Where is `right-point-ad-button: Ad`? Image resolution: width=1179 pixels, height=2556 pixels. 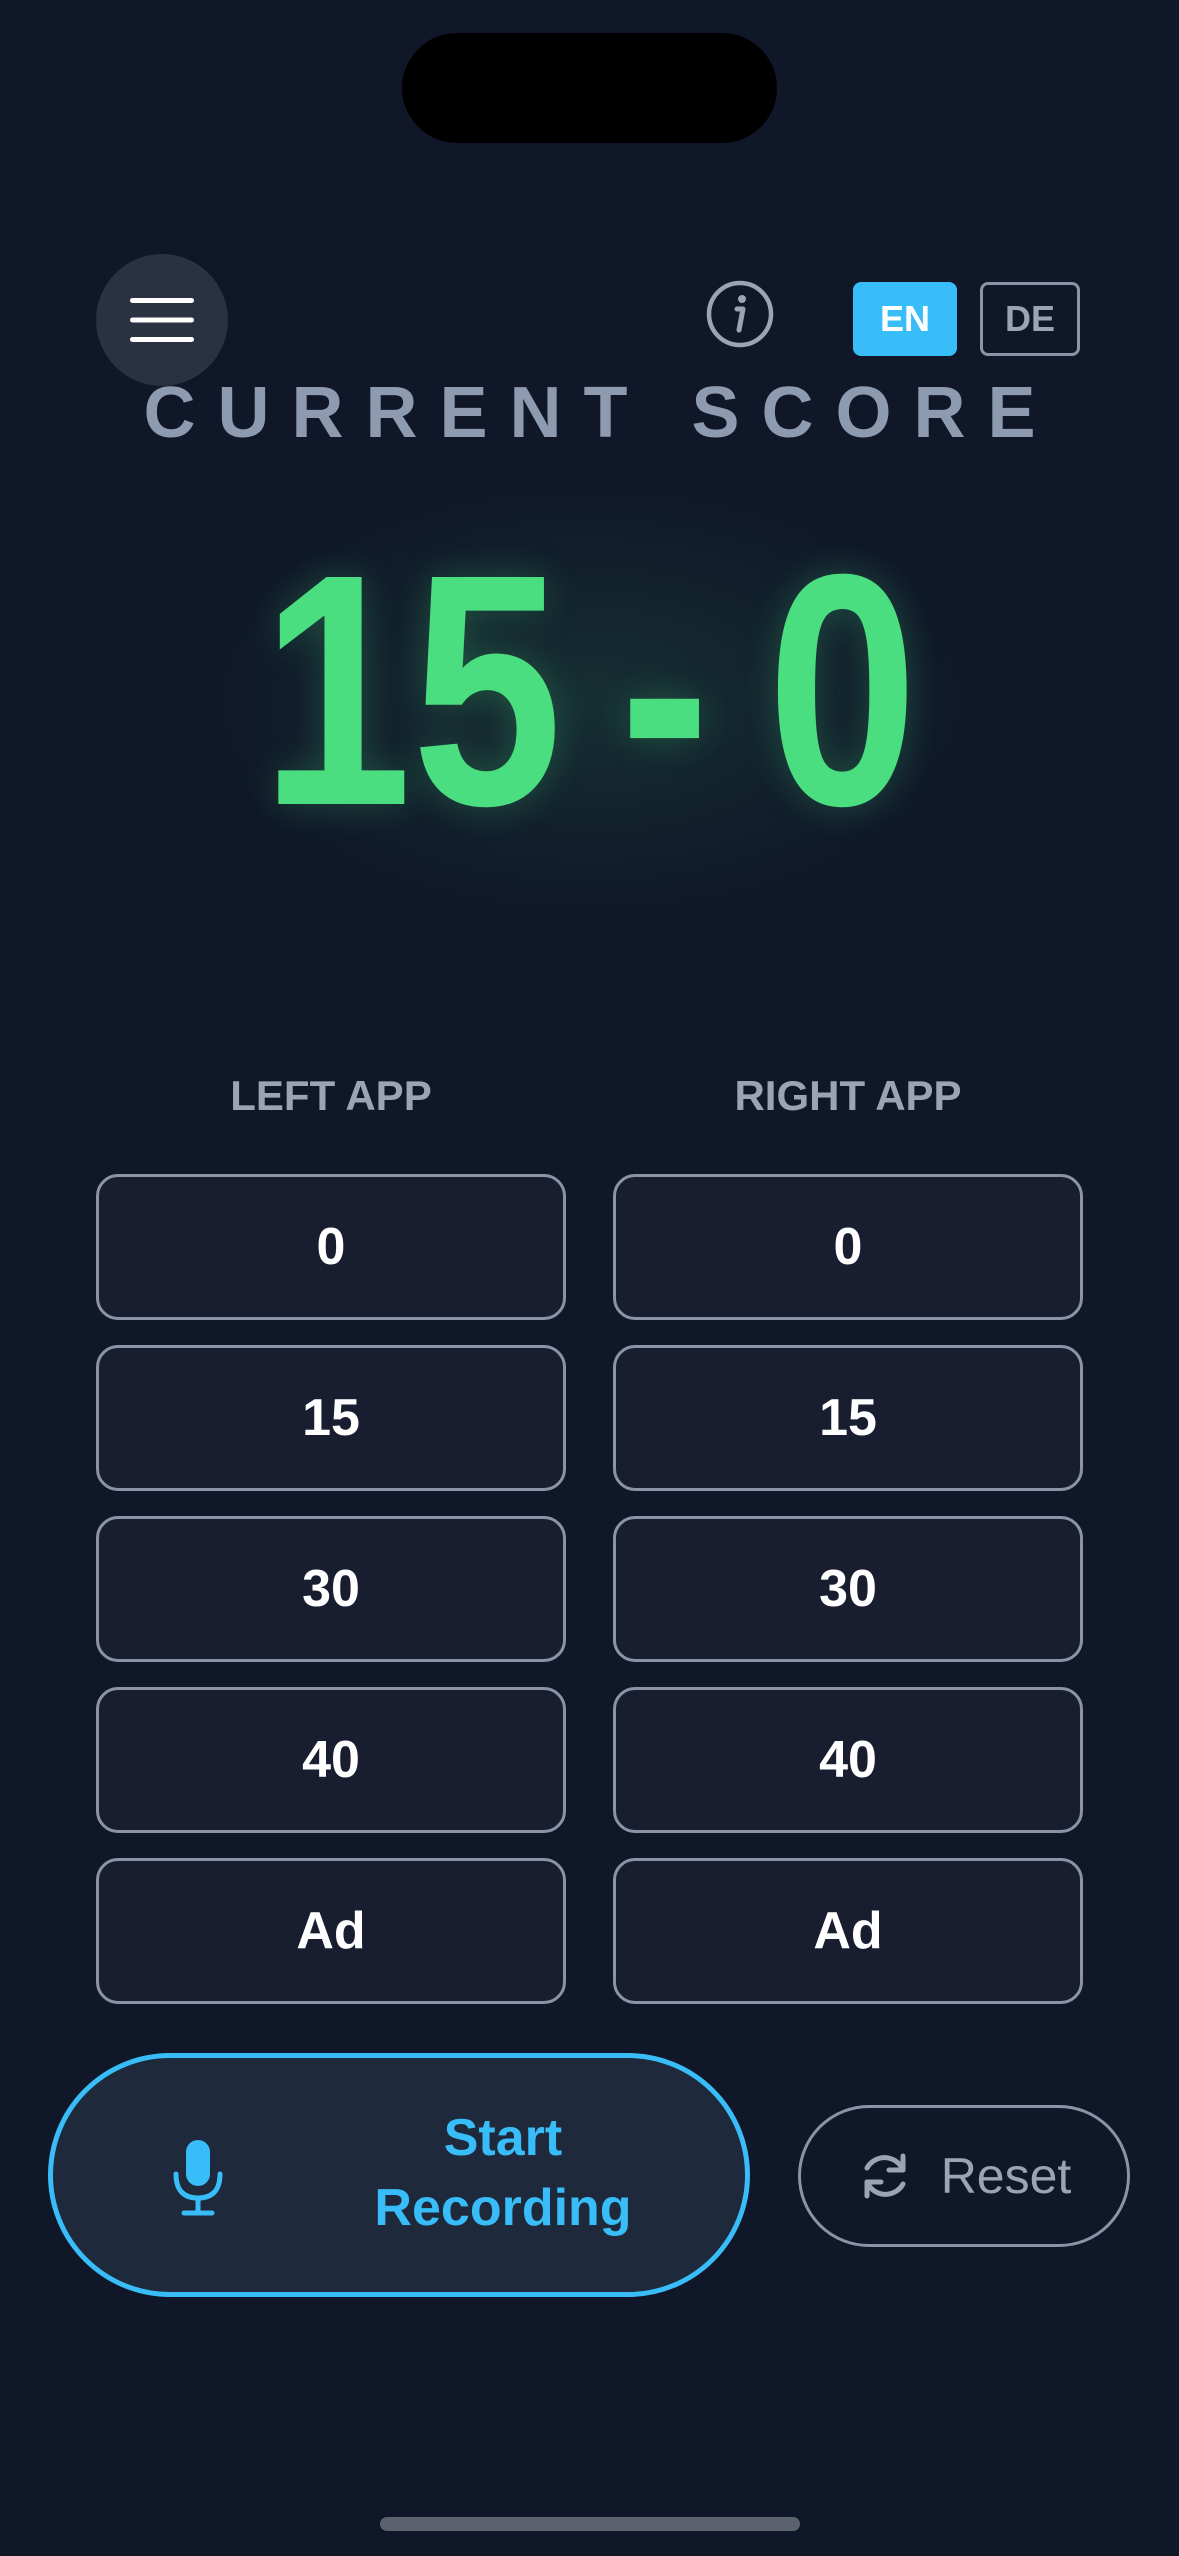 right-point-ad-button: Ad is located at coordinates (848, 1931).